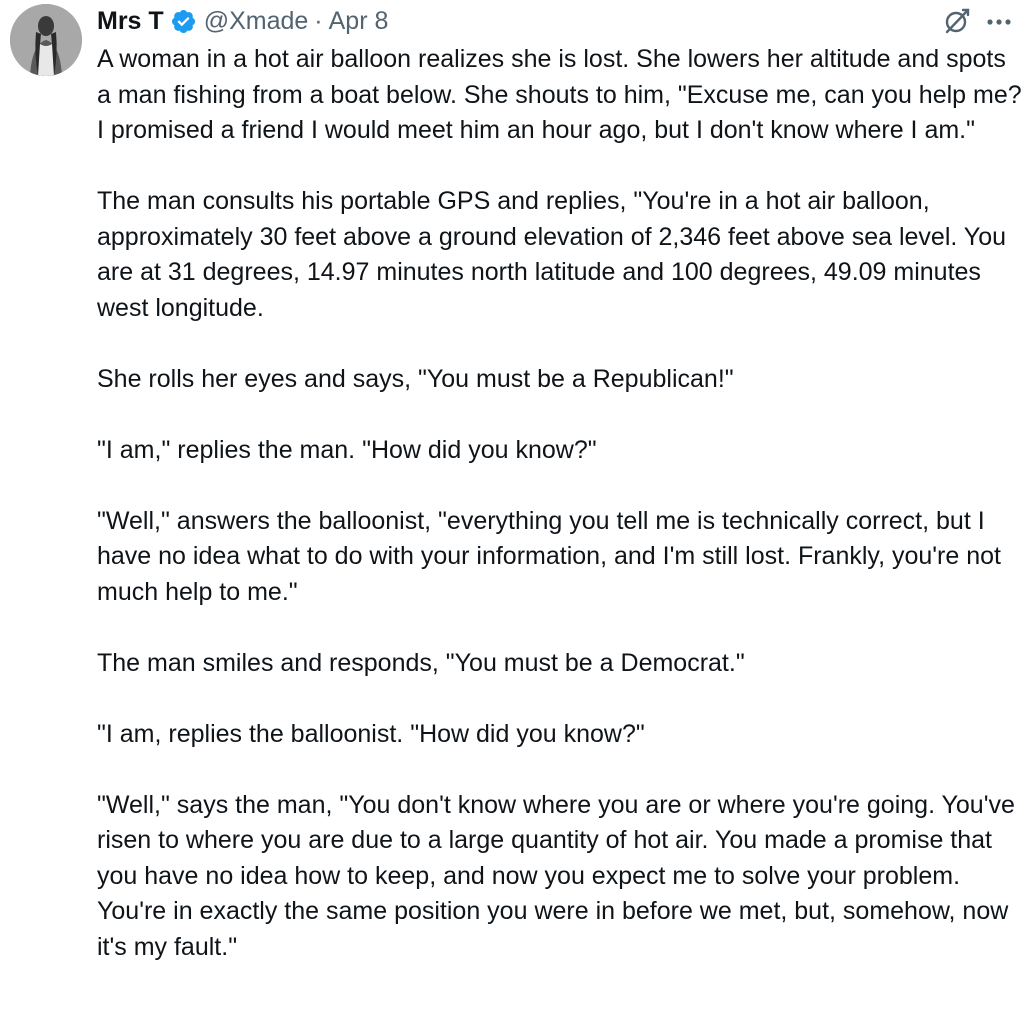 Image resolution: width=1024 pixels, height=1015 pixels. I want to click on grok-icon, so click(957, 21).